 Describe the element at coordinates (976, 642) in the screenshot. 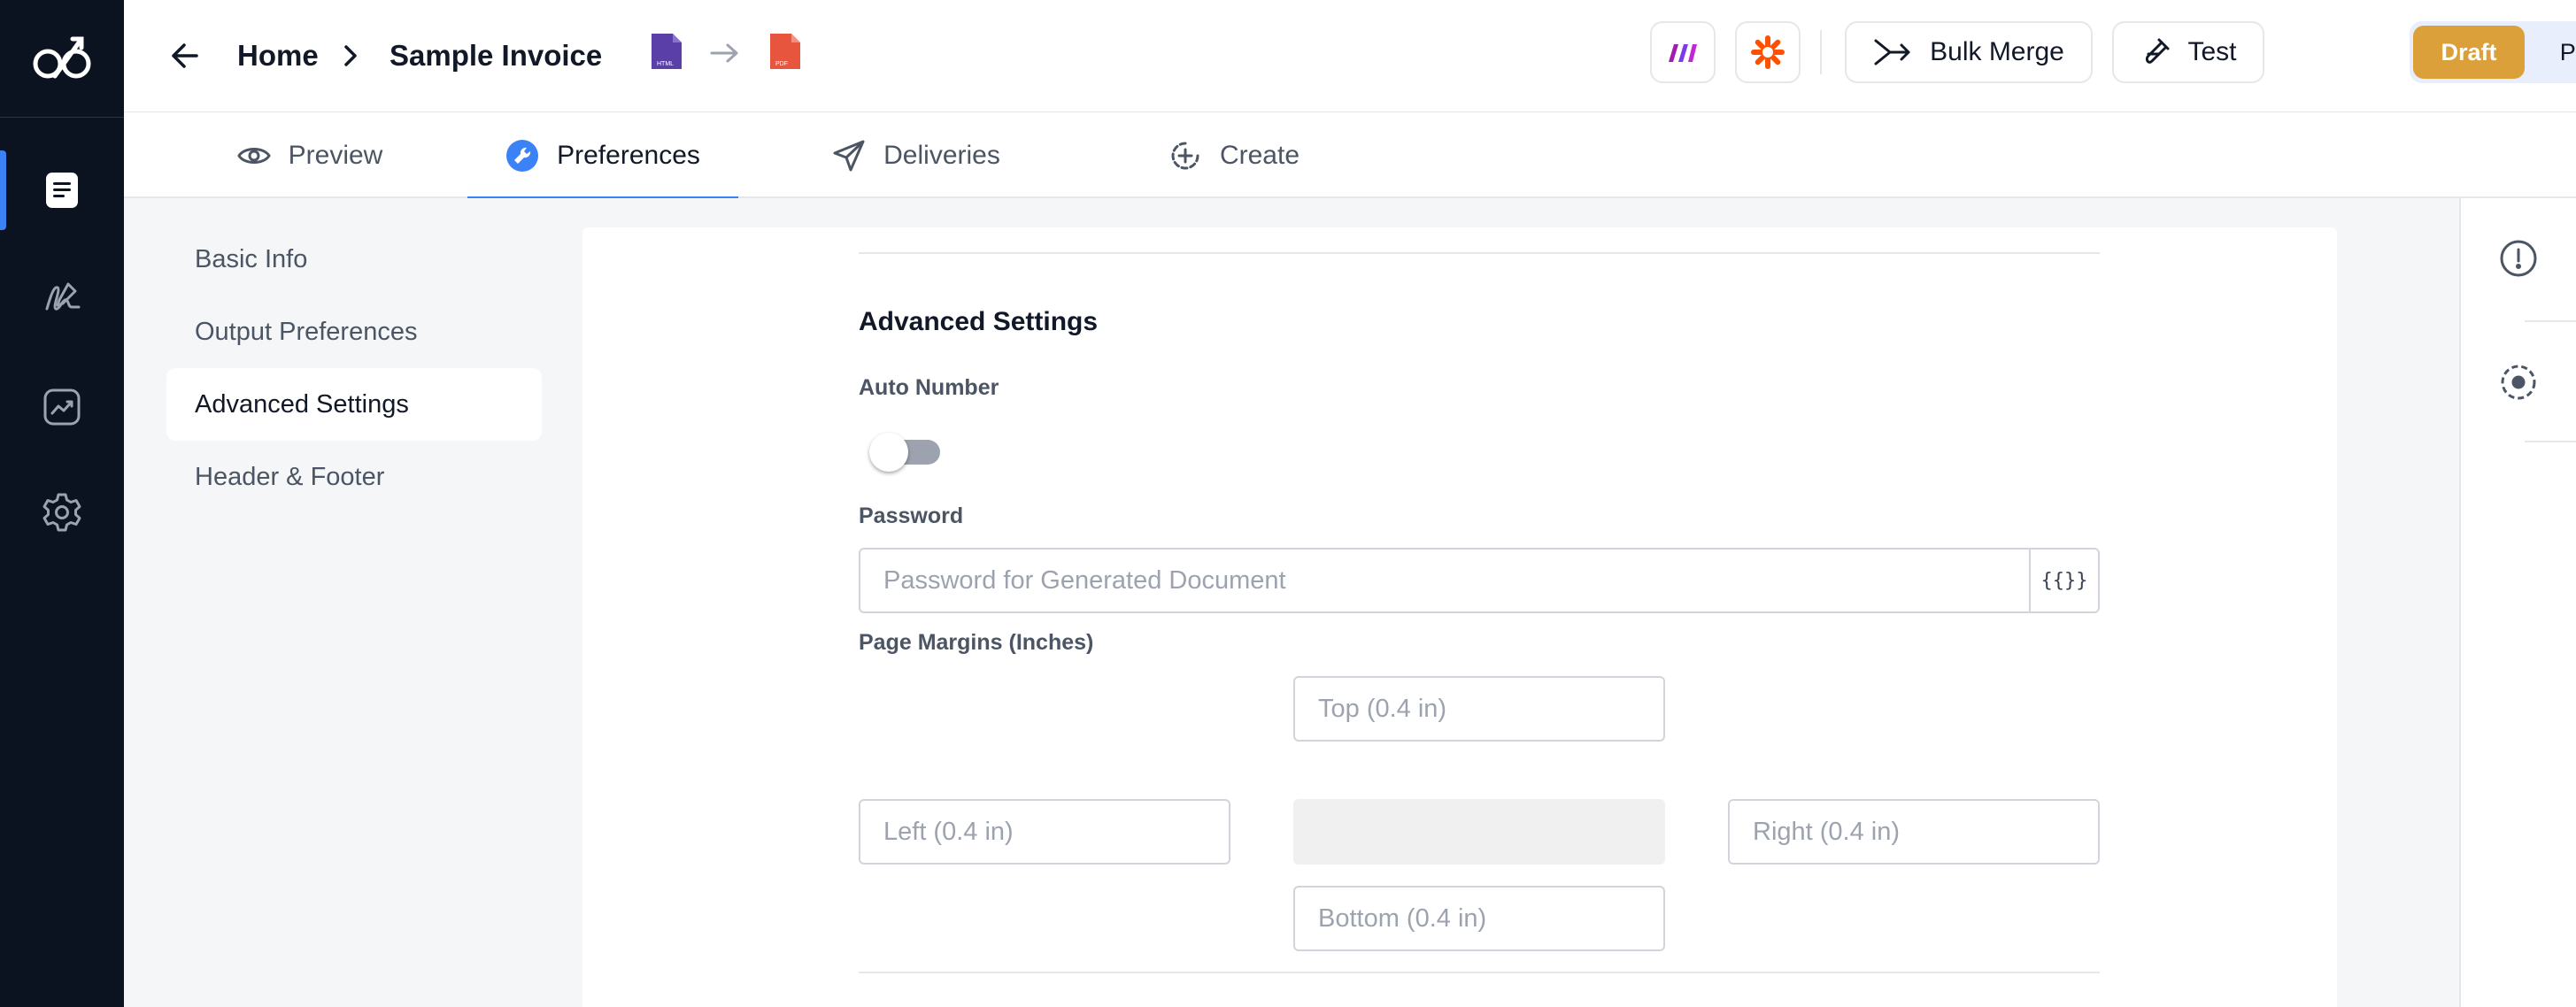

I see `page-margins-label: Page Margins (Inches)` at that location.